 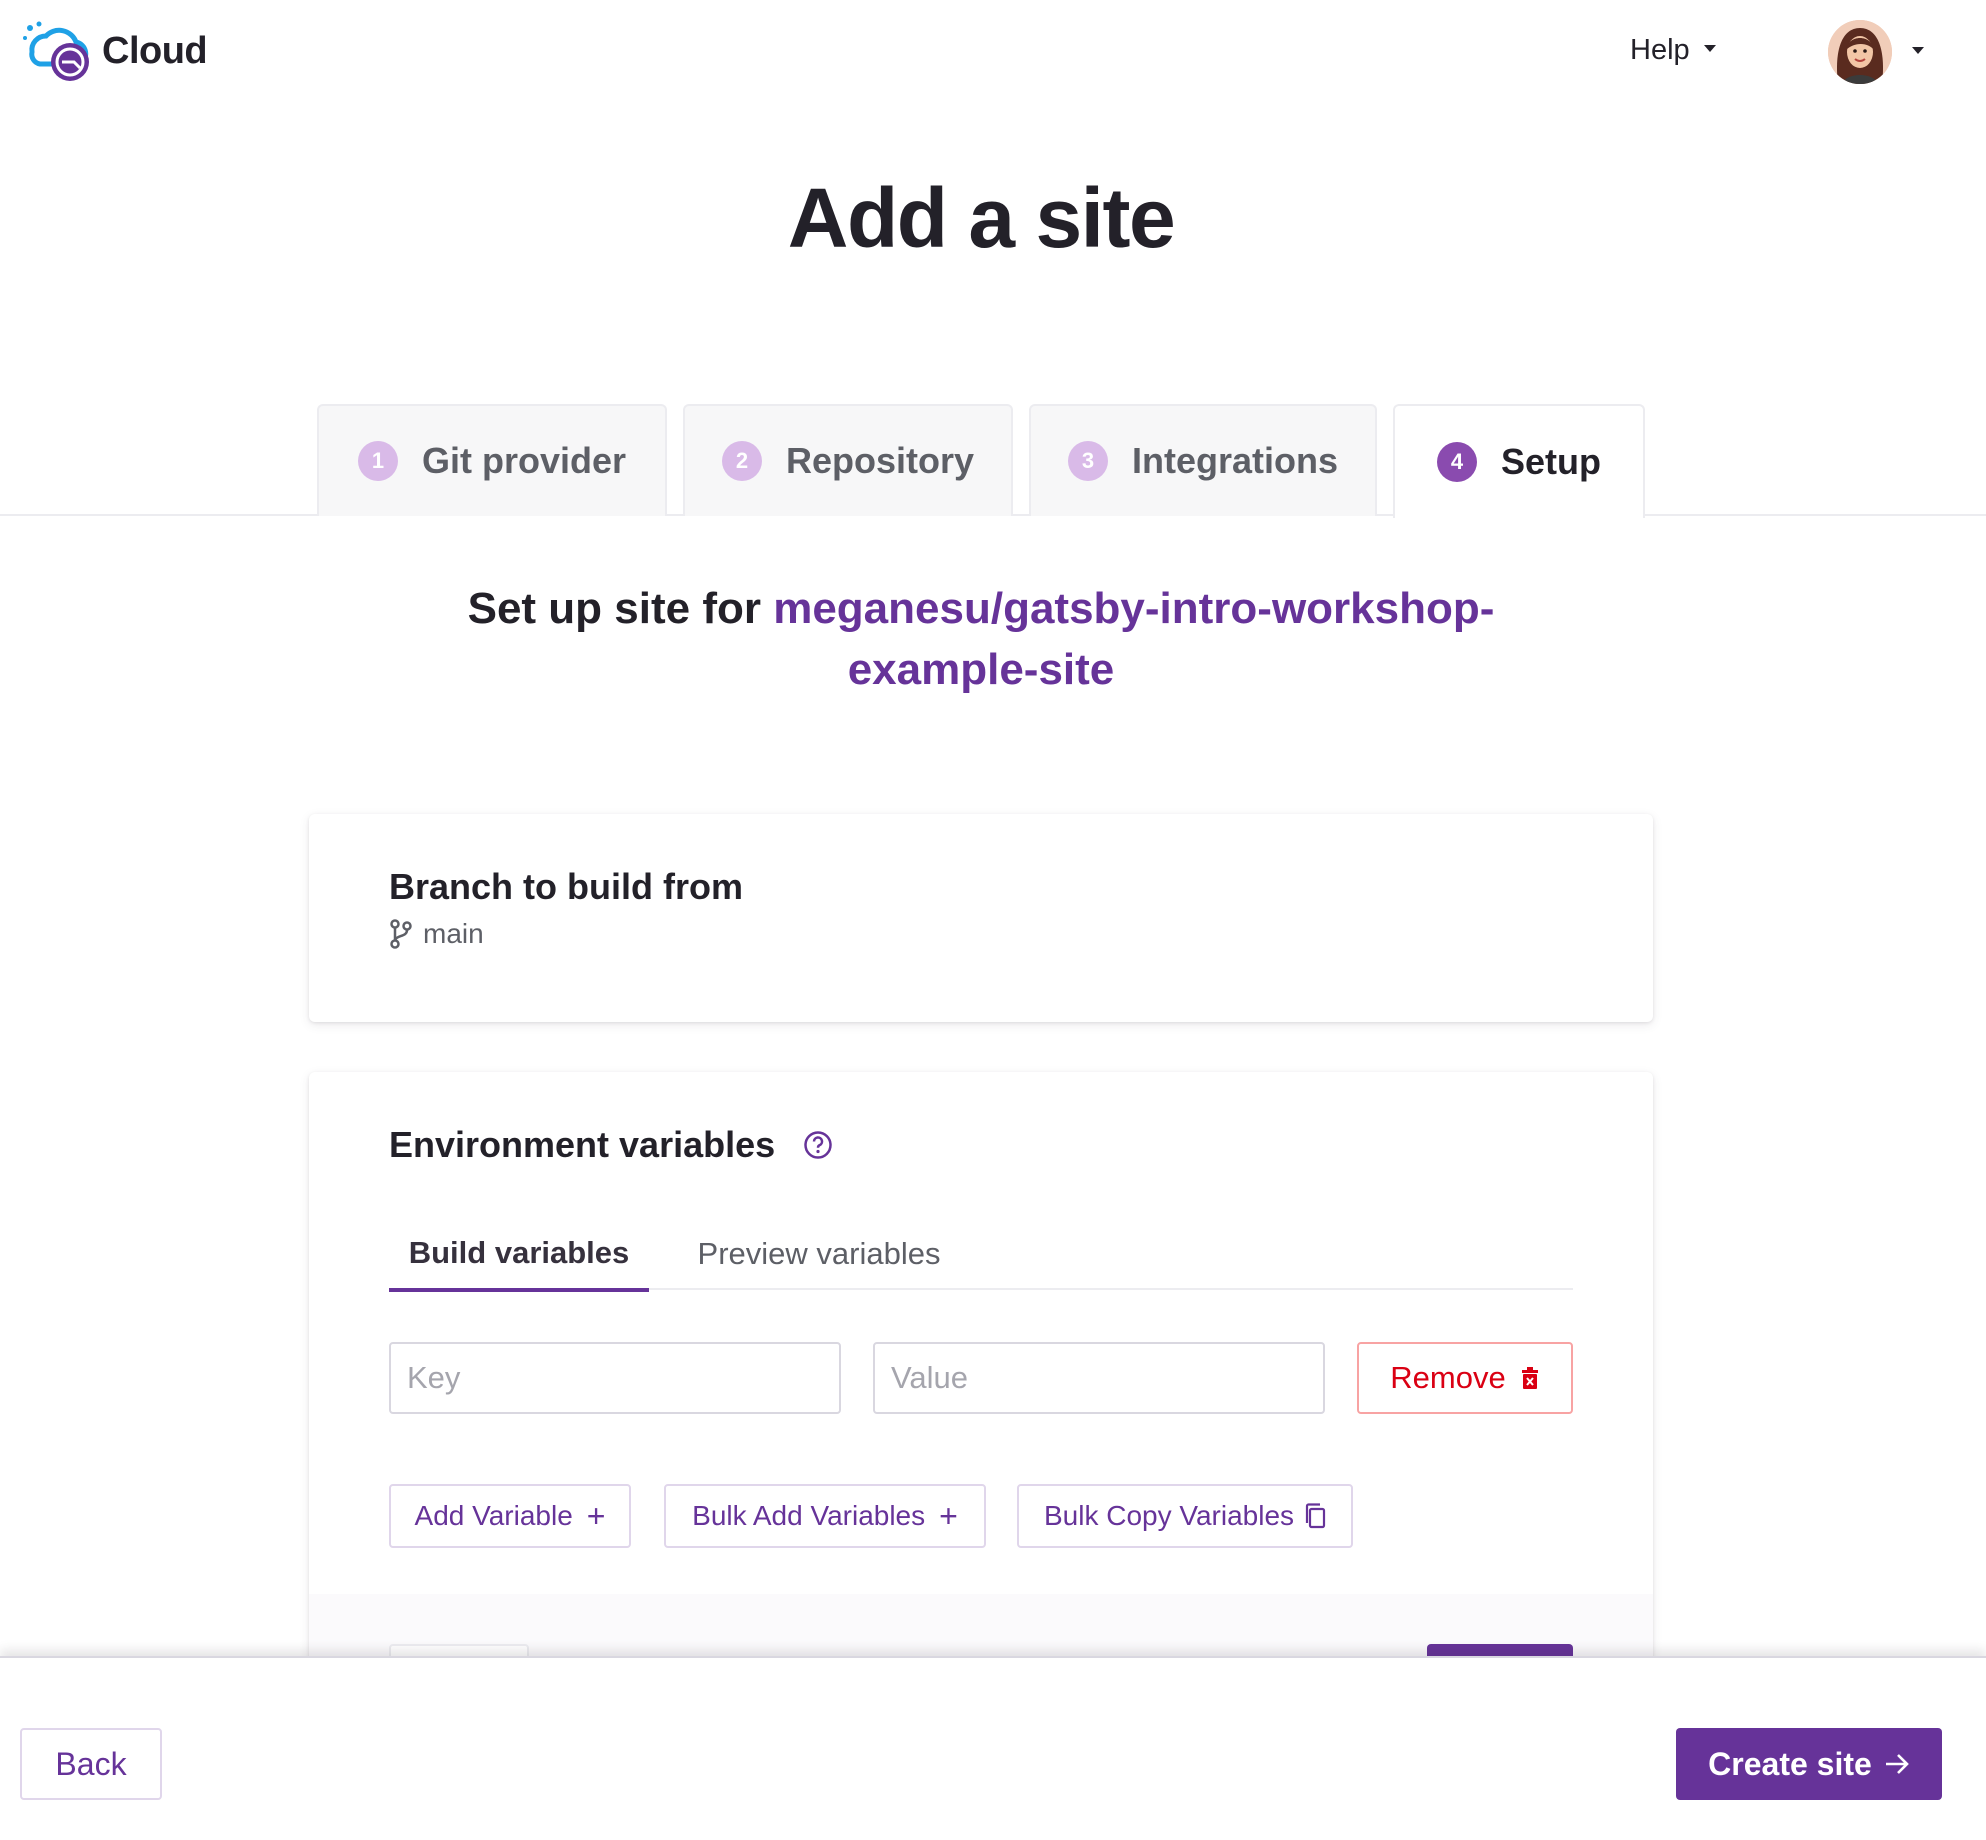 What do you see at coordinates (981, 1255) in the screenshot?
I see `env-tabs: Build variables Preview variables` at bounding box center [981, 1255].